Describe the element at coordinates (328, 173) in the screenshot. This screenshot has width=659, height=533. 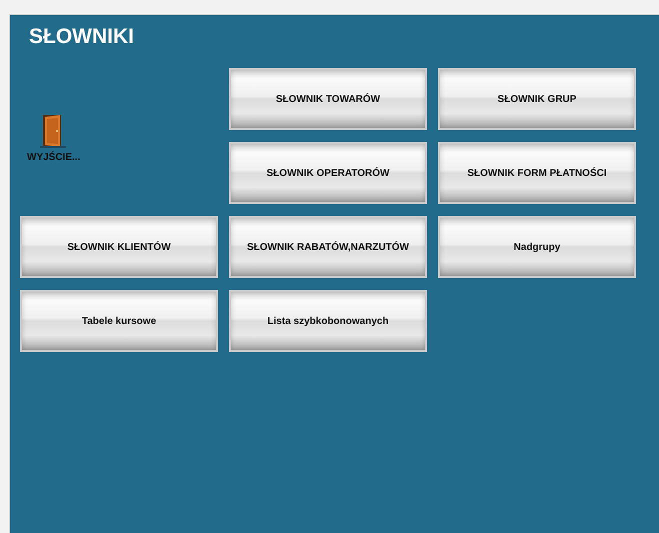
I see `dictionary-button: SŁOWNIK OPERATORÓW` at that location.